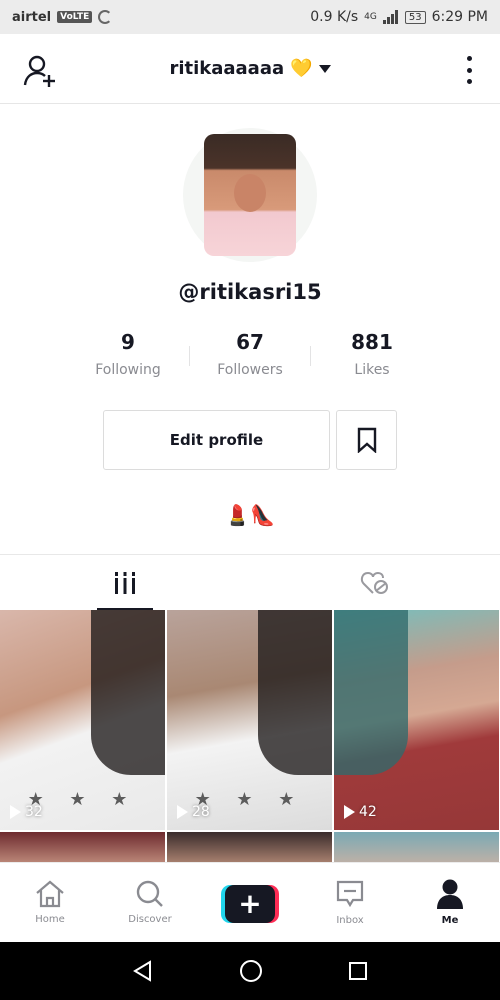 The height and width of the screenshot is (1000, 500). I want to click on nav-inbox: Inbox, so click(350, 902).